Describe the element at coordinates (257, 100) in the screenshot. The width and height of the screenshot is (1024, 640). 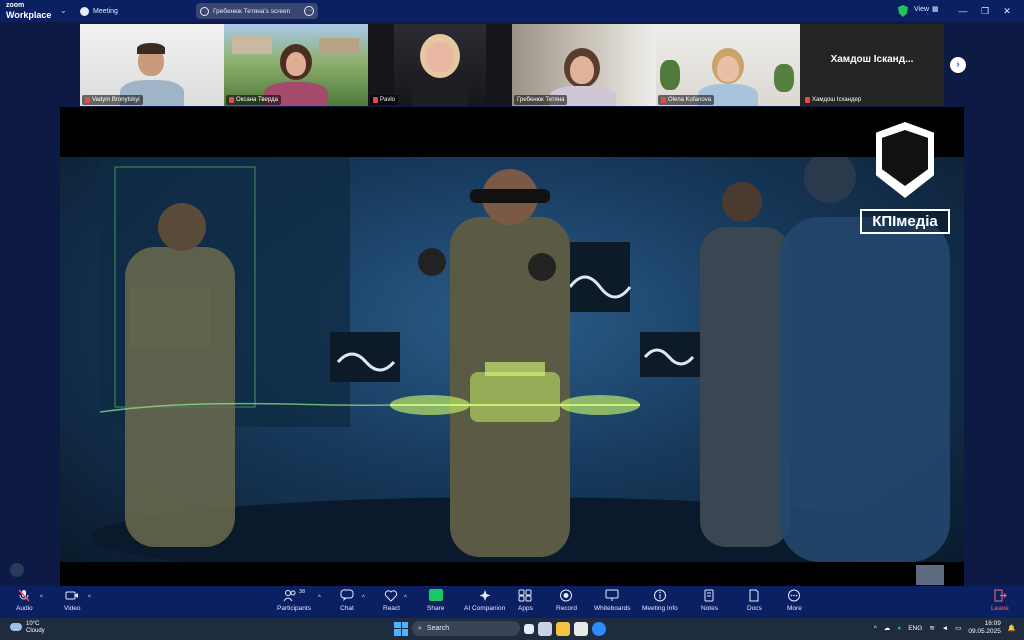
I see `participant-name: Оксана Тверда` at that location.